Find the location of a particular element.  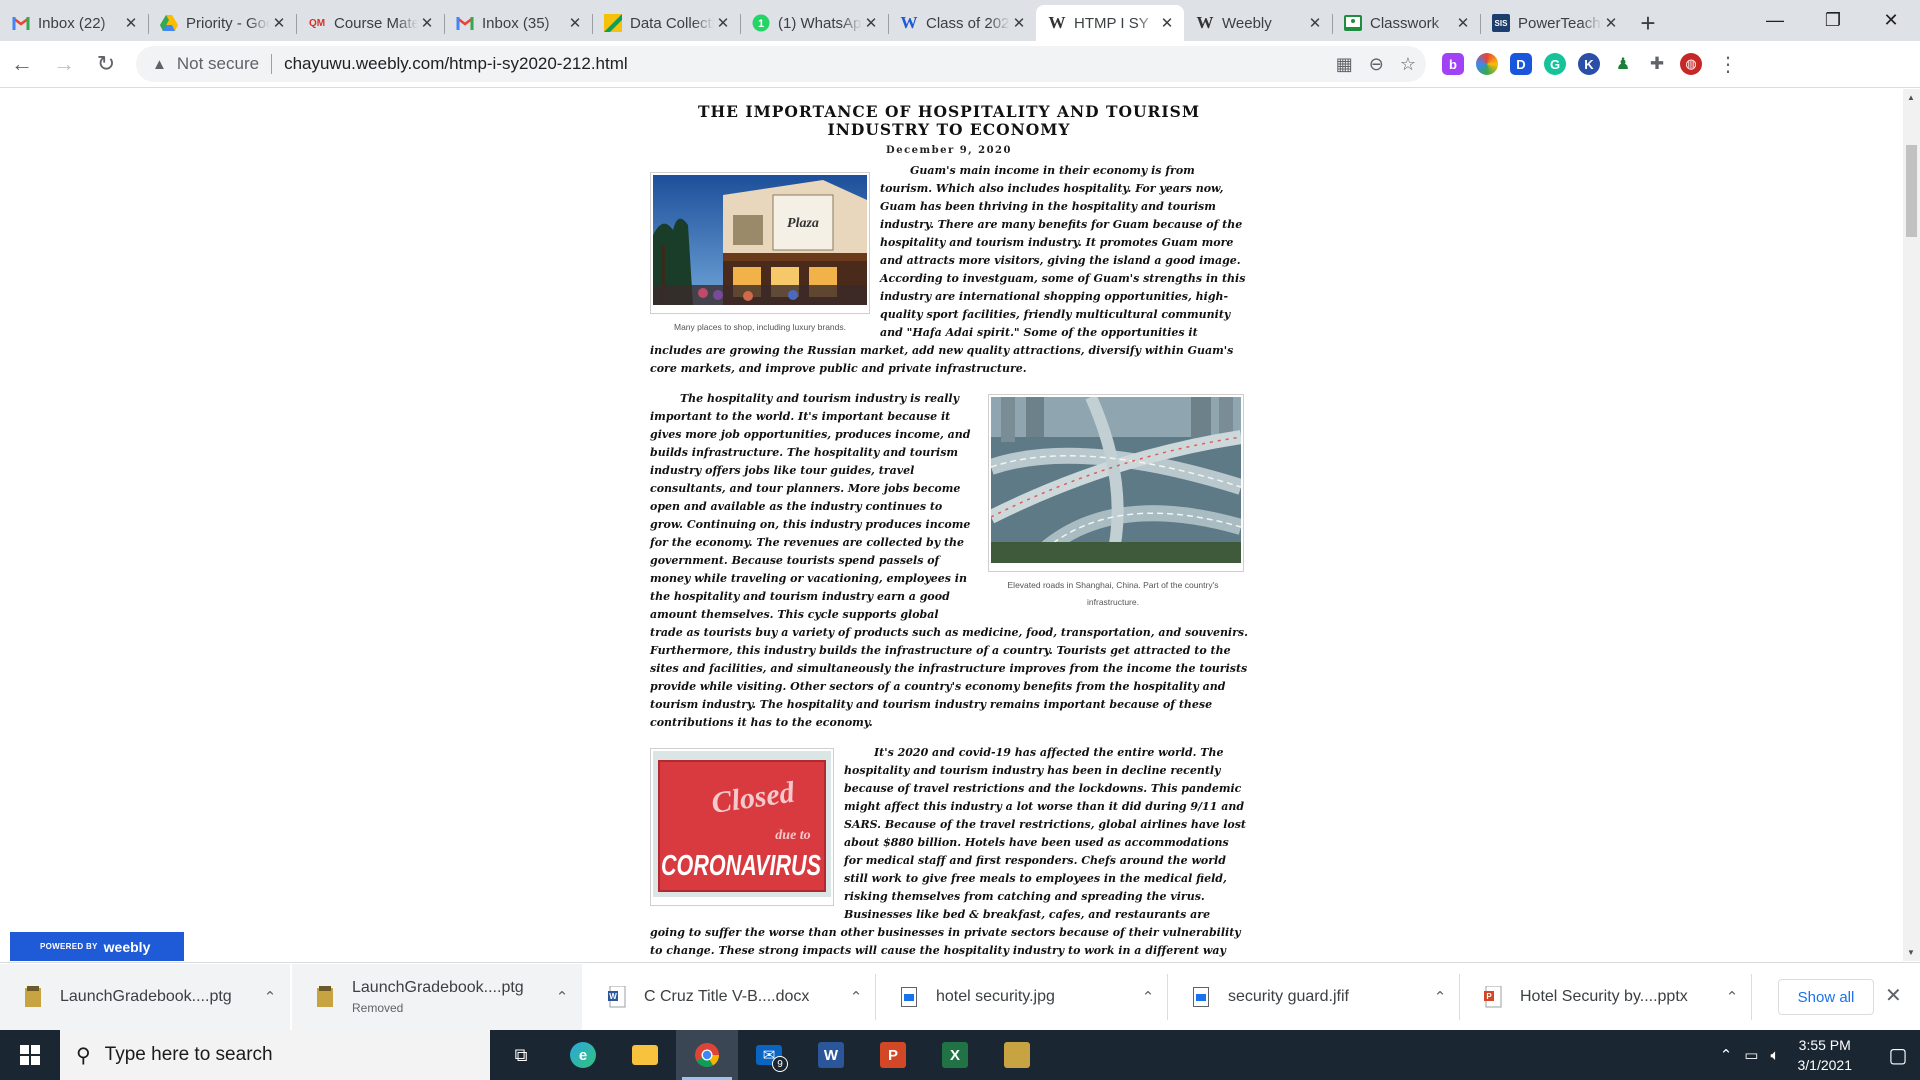

windows-logo-icon is located at coordinates (30, 1055).